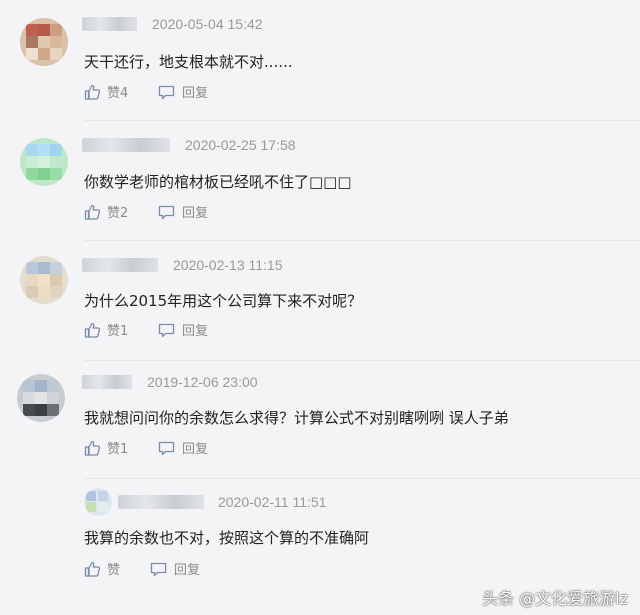 This screenshot has height=615, width=640. What do you see at coordinates (207, 24) in the screenshot?
I see `comment-time: 2020-05-04 15:42` at bounding box center [207, 24].